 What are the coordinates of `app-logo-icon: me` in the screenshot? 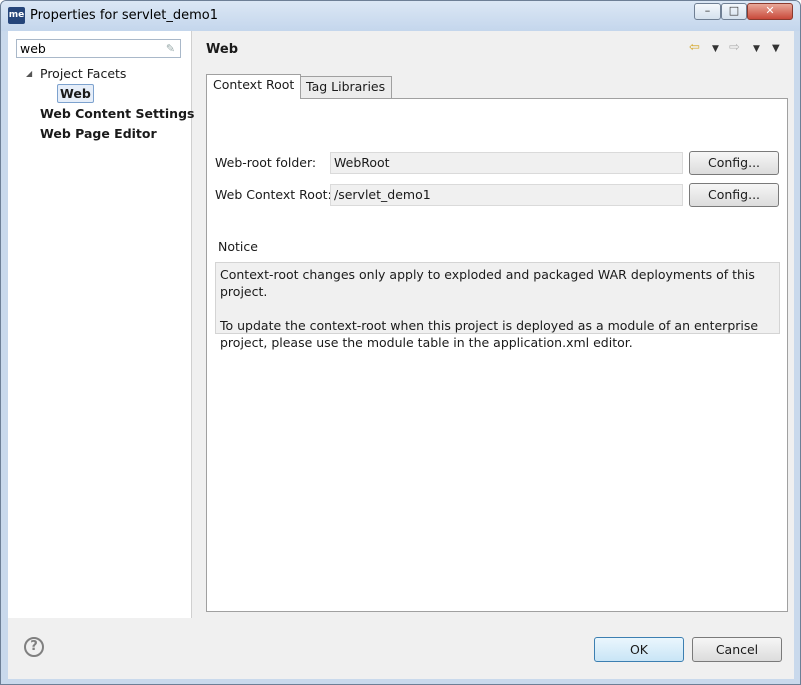 It's located at (16, 15).